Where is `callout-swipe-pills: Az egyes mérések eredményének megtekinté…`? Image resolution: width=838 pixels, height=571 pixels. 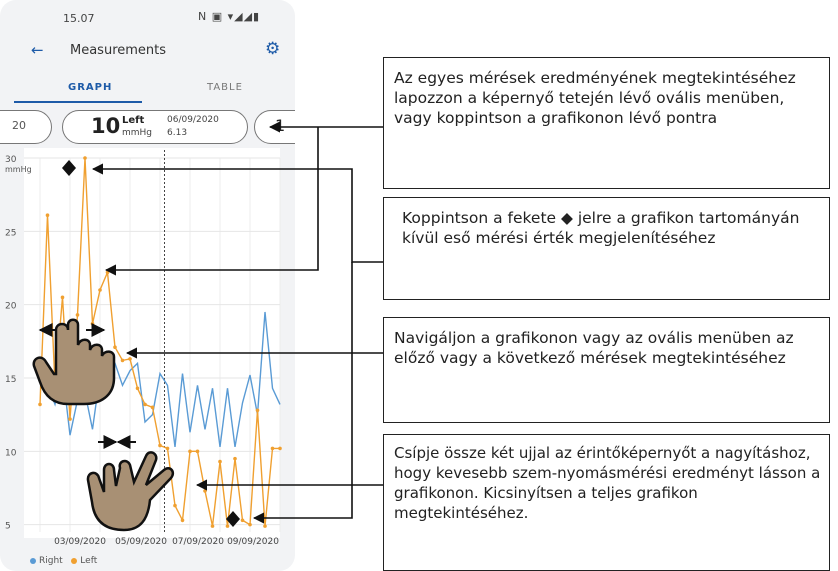 callout-swipe-pills: Az egyes mérések eredményének megtekinté… is located at coordinates (606, 123).